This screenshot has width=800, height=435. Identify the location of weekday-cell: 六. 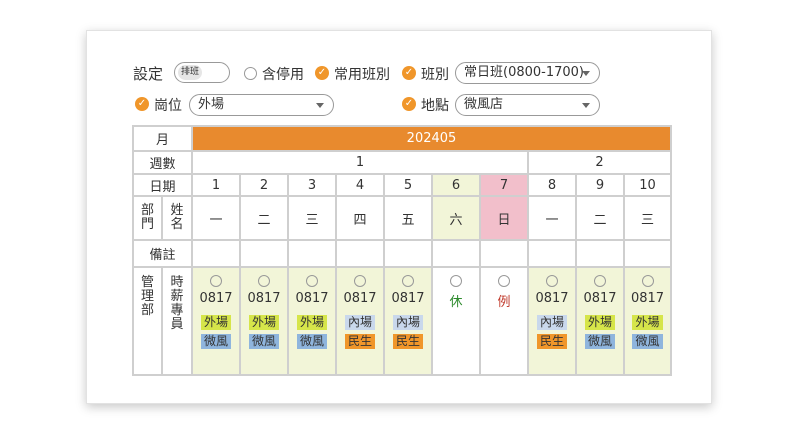
(456, 218).